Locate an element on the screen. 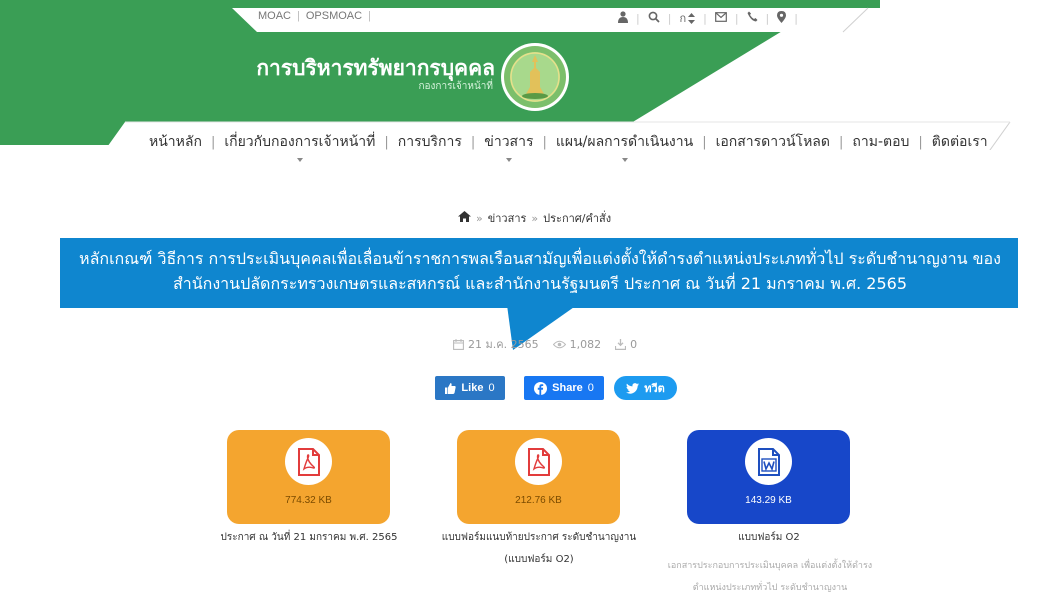 The height and width of the screenshot is (596, 1061). nav-news: ข่าวสาร is located at coordinates (508, 146).